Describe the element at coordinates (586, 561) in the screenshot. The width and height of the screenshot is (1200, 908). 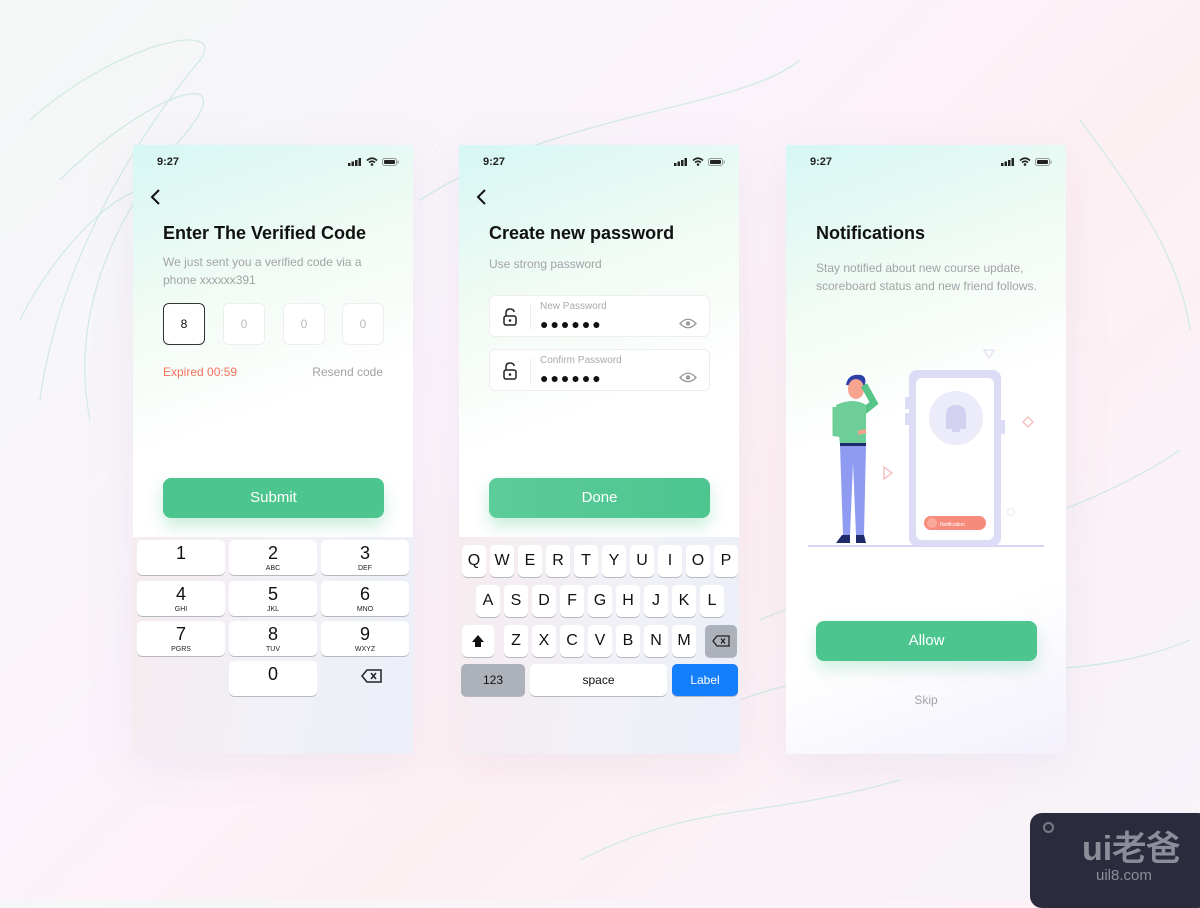
I see `key-t: T` at that location.